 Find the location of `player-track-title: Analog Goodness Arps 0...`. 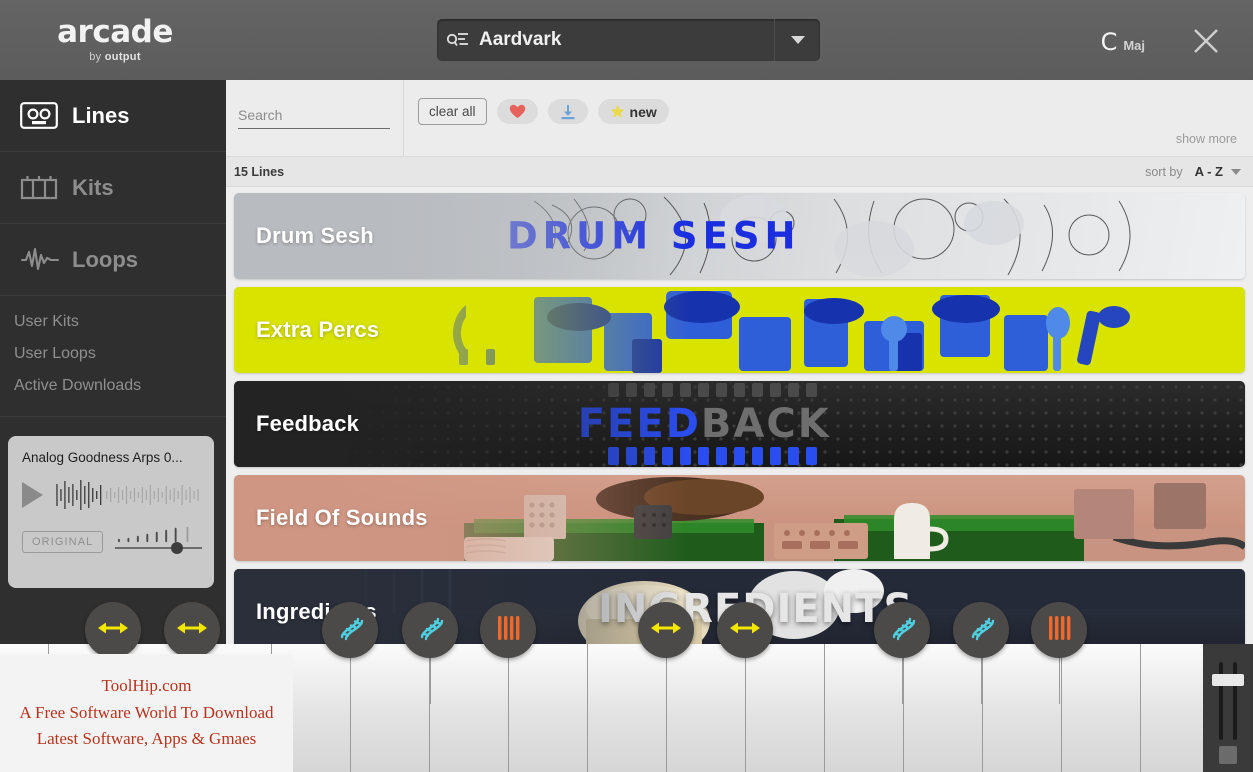

player-track-title: Analog Goodness Arps 0... is located at coordinates (102, 457).